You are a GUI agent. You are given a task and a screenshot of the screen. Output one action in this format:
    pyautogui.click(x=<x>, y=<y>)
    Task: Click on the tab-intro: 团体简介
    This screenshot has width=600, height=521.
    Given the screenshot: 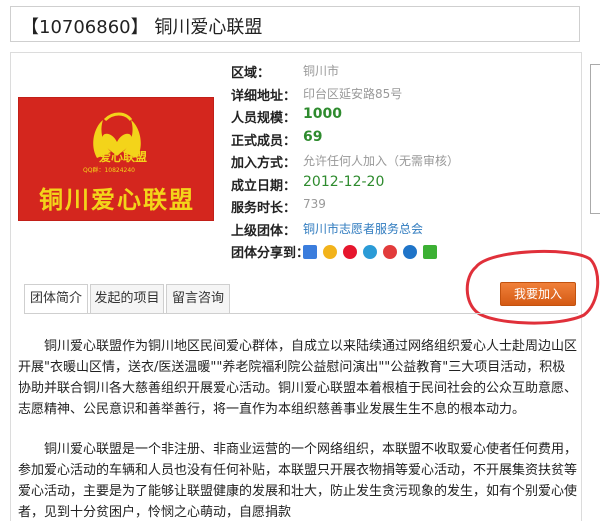 What is the action you would take?
    pyautogui.click(x=56, y=299)
    